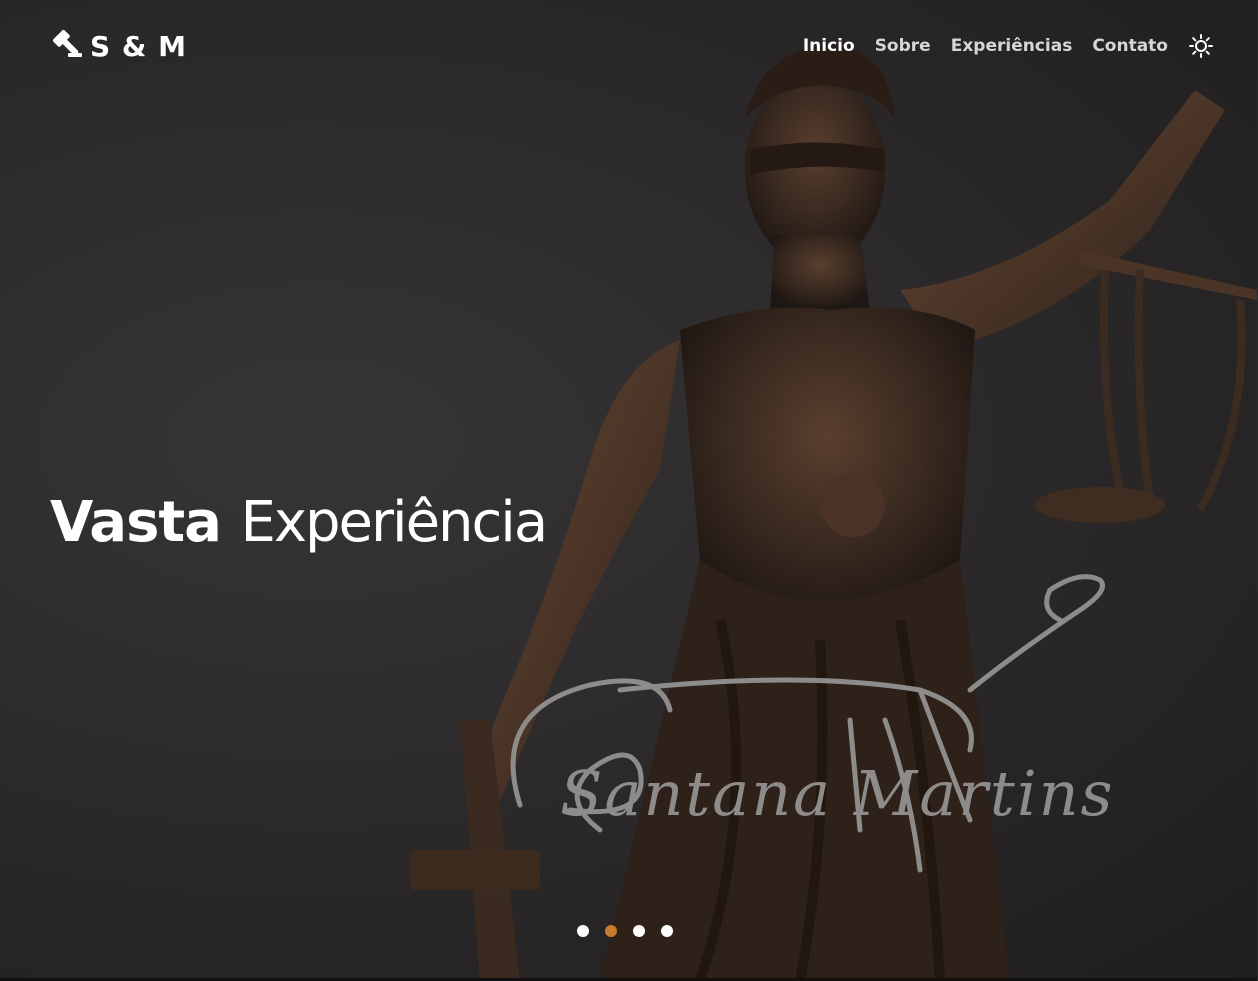 The height and width of the screenshot is (981, 1258). What do you see at coordinates (1012, 46) in the screenshot?
I see `nav-item-experiencias: Experiências` at bounding box center [1012, 46].